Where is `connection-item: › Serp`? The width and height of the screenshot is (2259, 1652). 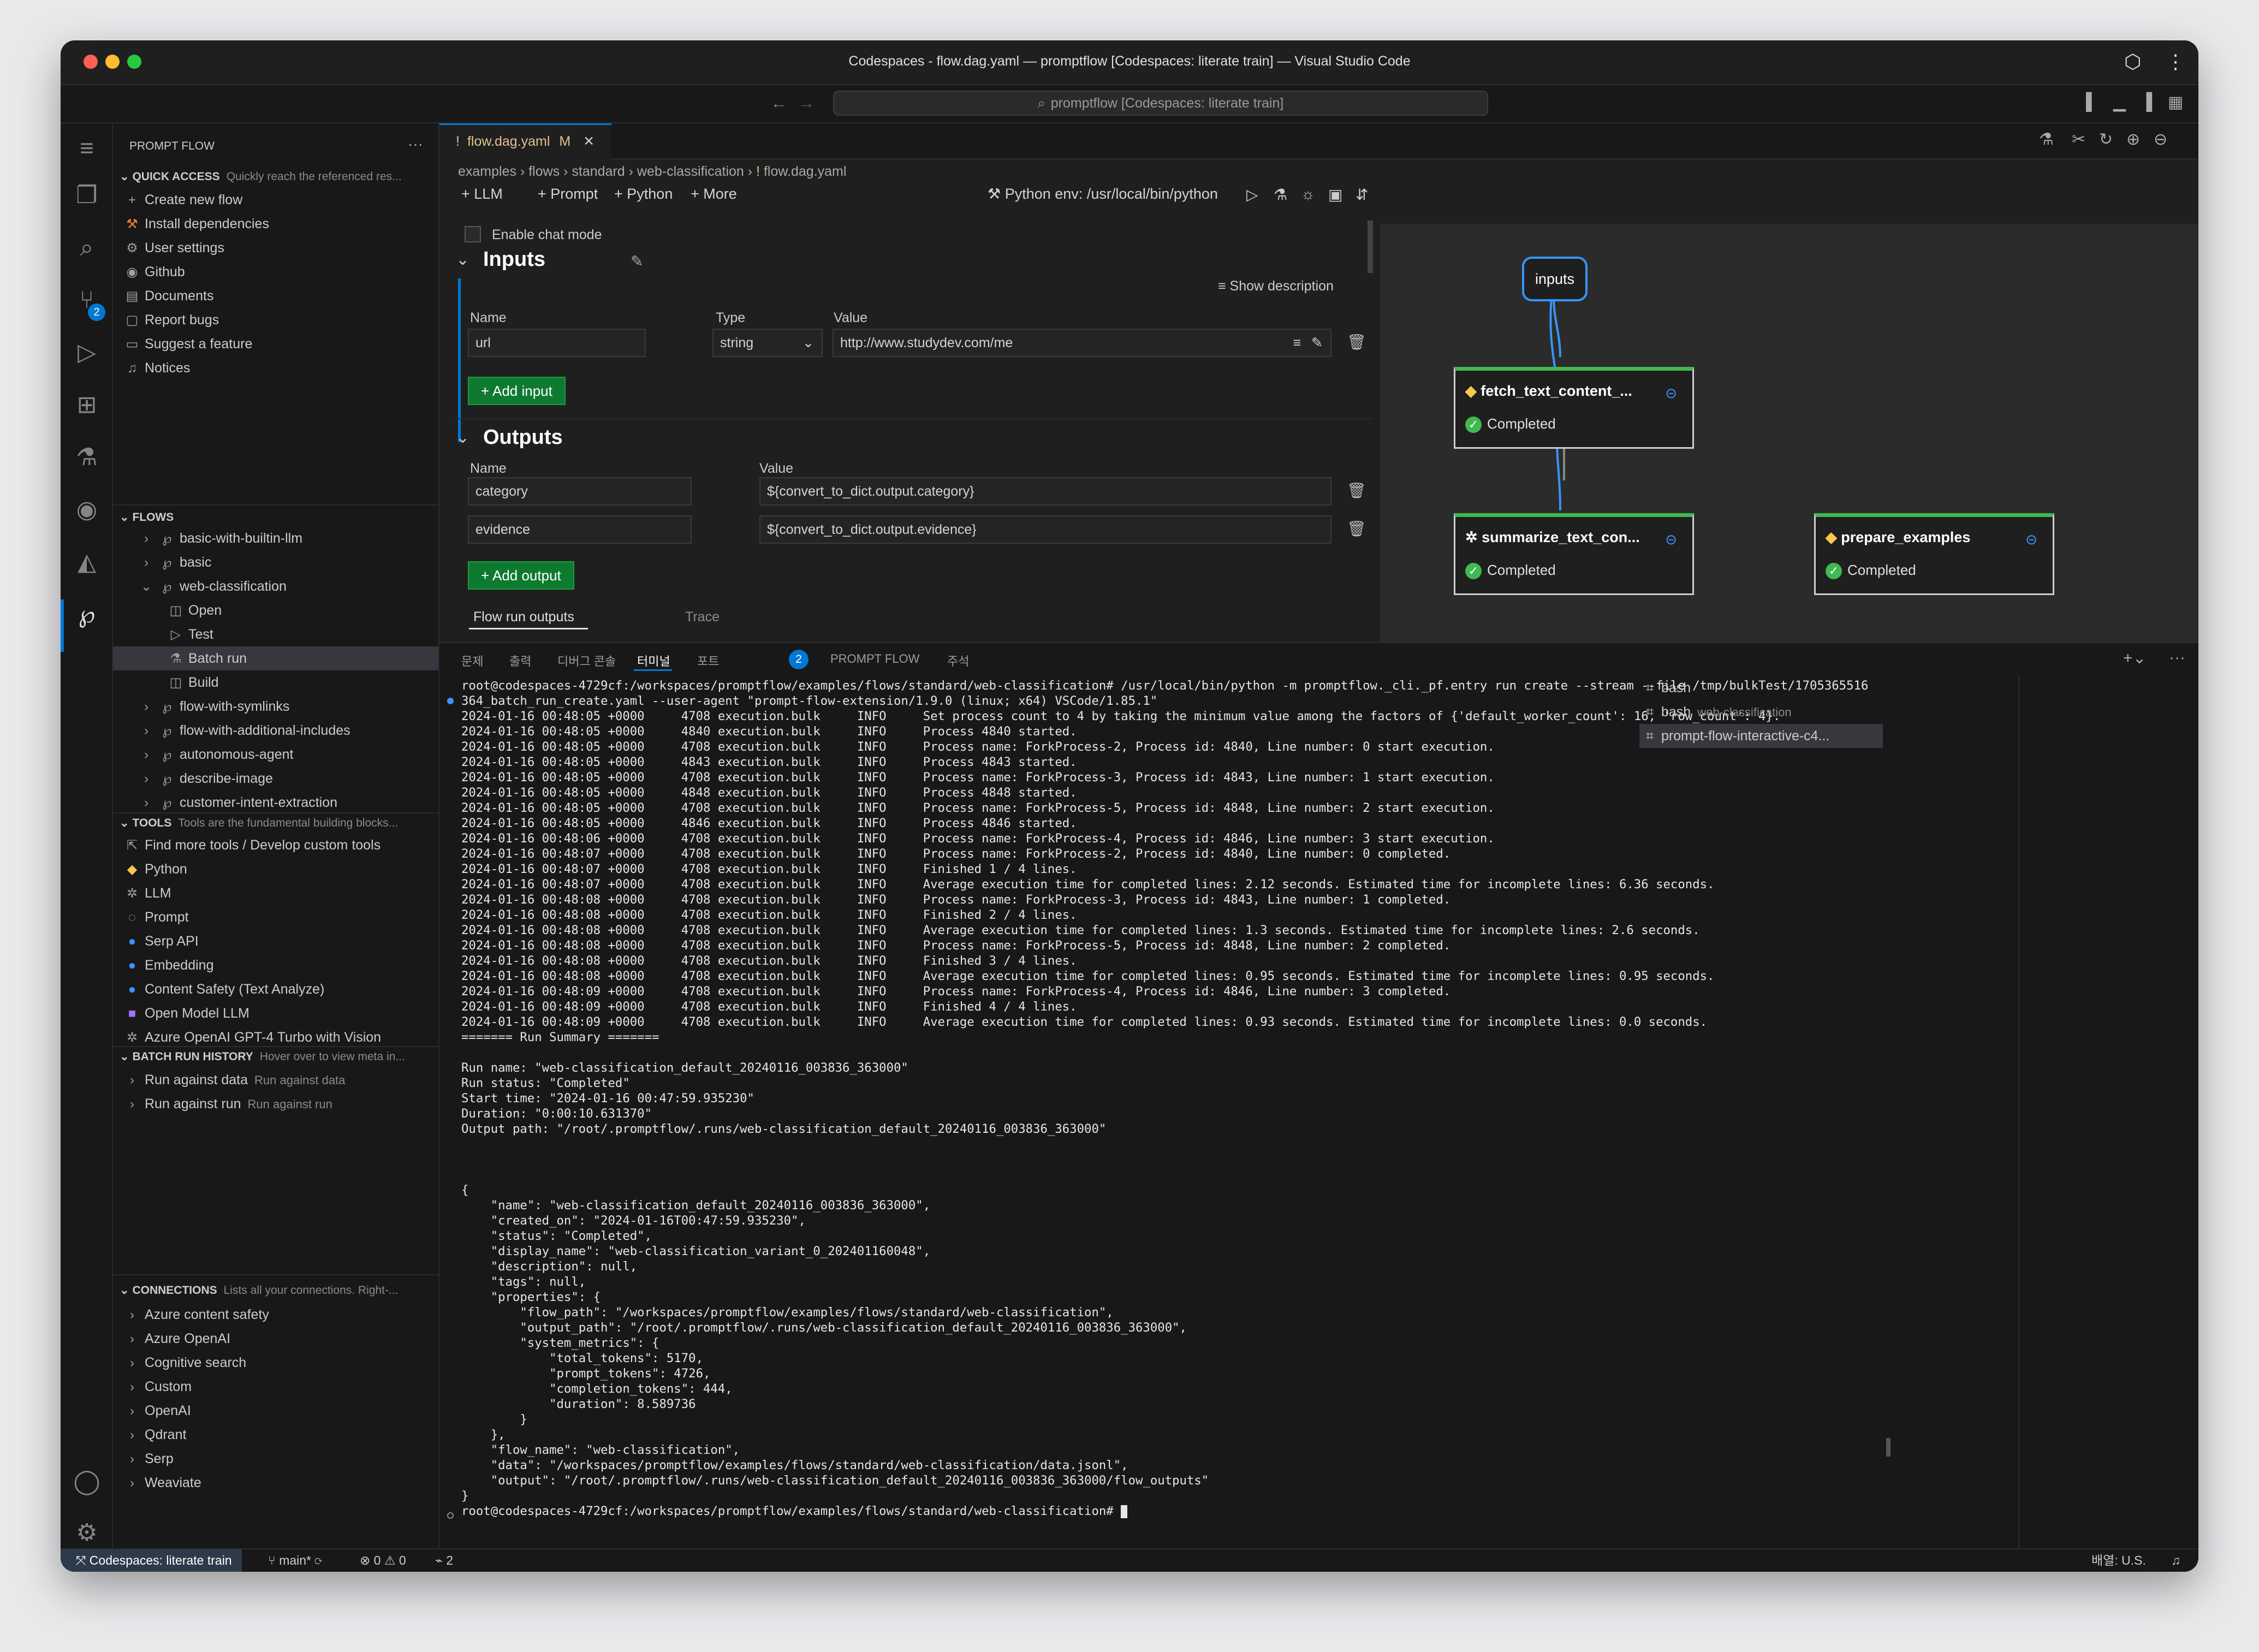
connection-item: › Serp is located at coordinates (275, 1459).